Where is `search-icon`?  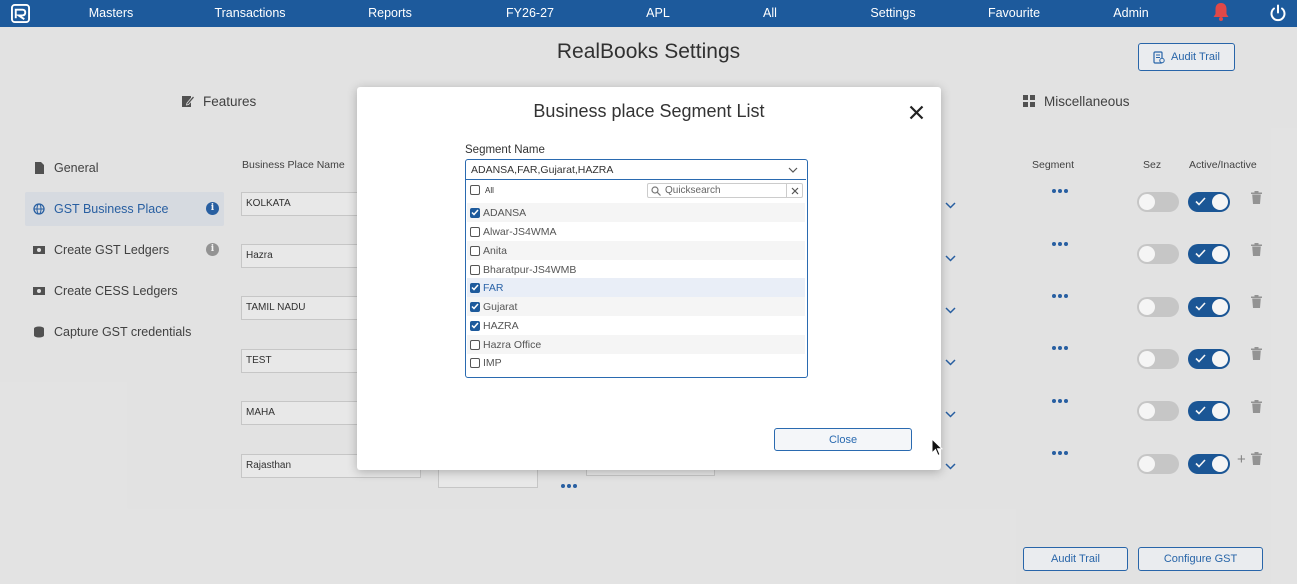
search-icon is located at coordinates (656, 191).